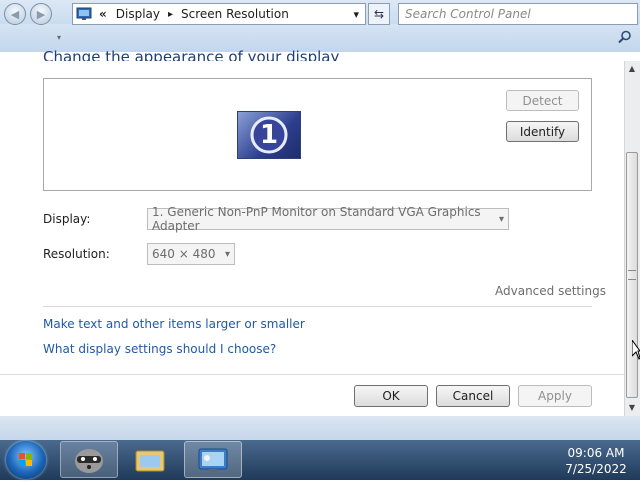 Image resolution: width=640 pixels, height=482 pixels. Describe the element at coordinates (138, 14) in the screenshot. I see `breadcrumb-item-display: Display` at that location.